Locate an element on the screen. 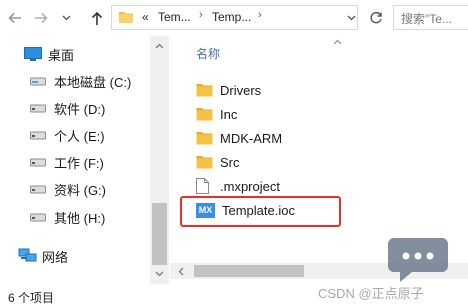  nav-item-label: 其他 (H:) is located at coordinates (80, 218).